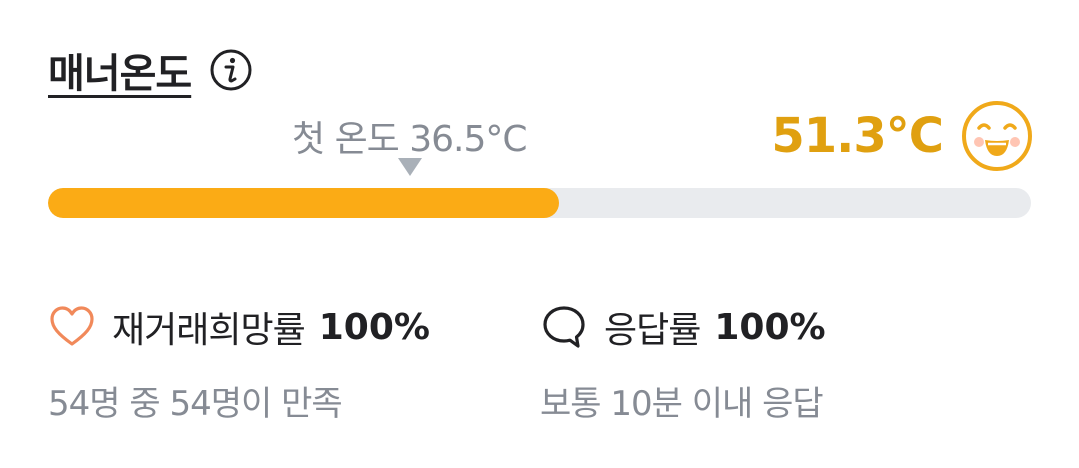  I want to click on rebuy-rate-stat: 재거래희망률 100% 54명 중 54명이 만족, so click(239, 362).